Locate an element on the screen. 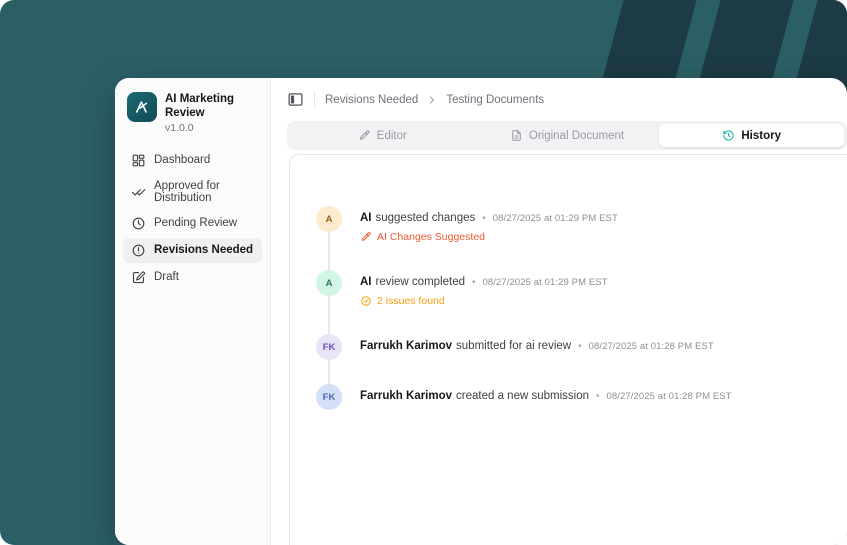 The height and width of the screenshot is (545, 847). dashboard-icon is located at coordinates (138, 160).